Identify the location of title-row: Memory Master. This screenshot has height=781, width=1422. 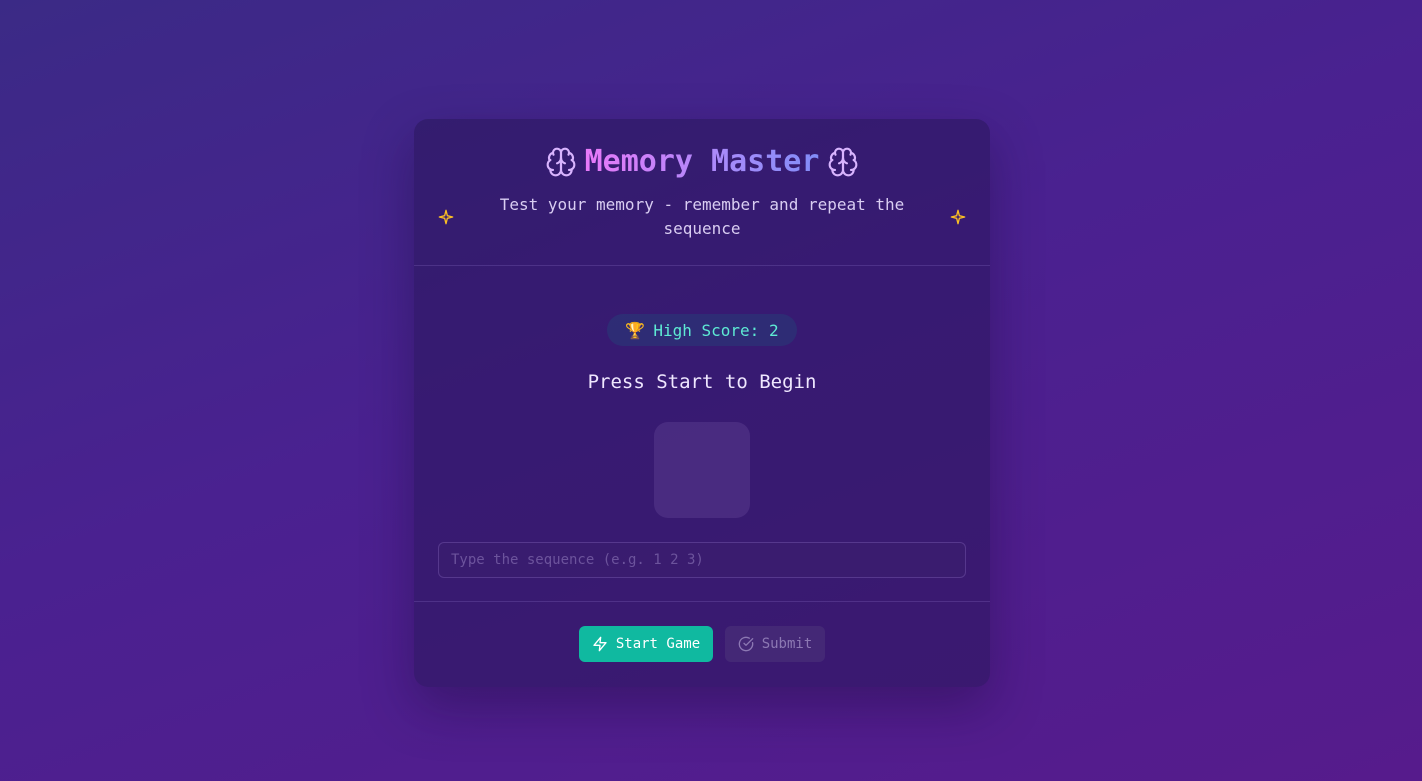
(702, 161).